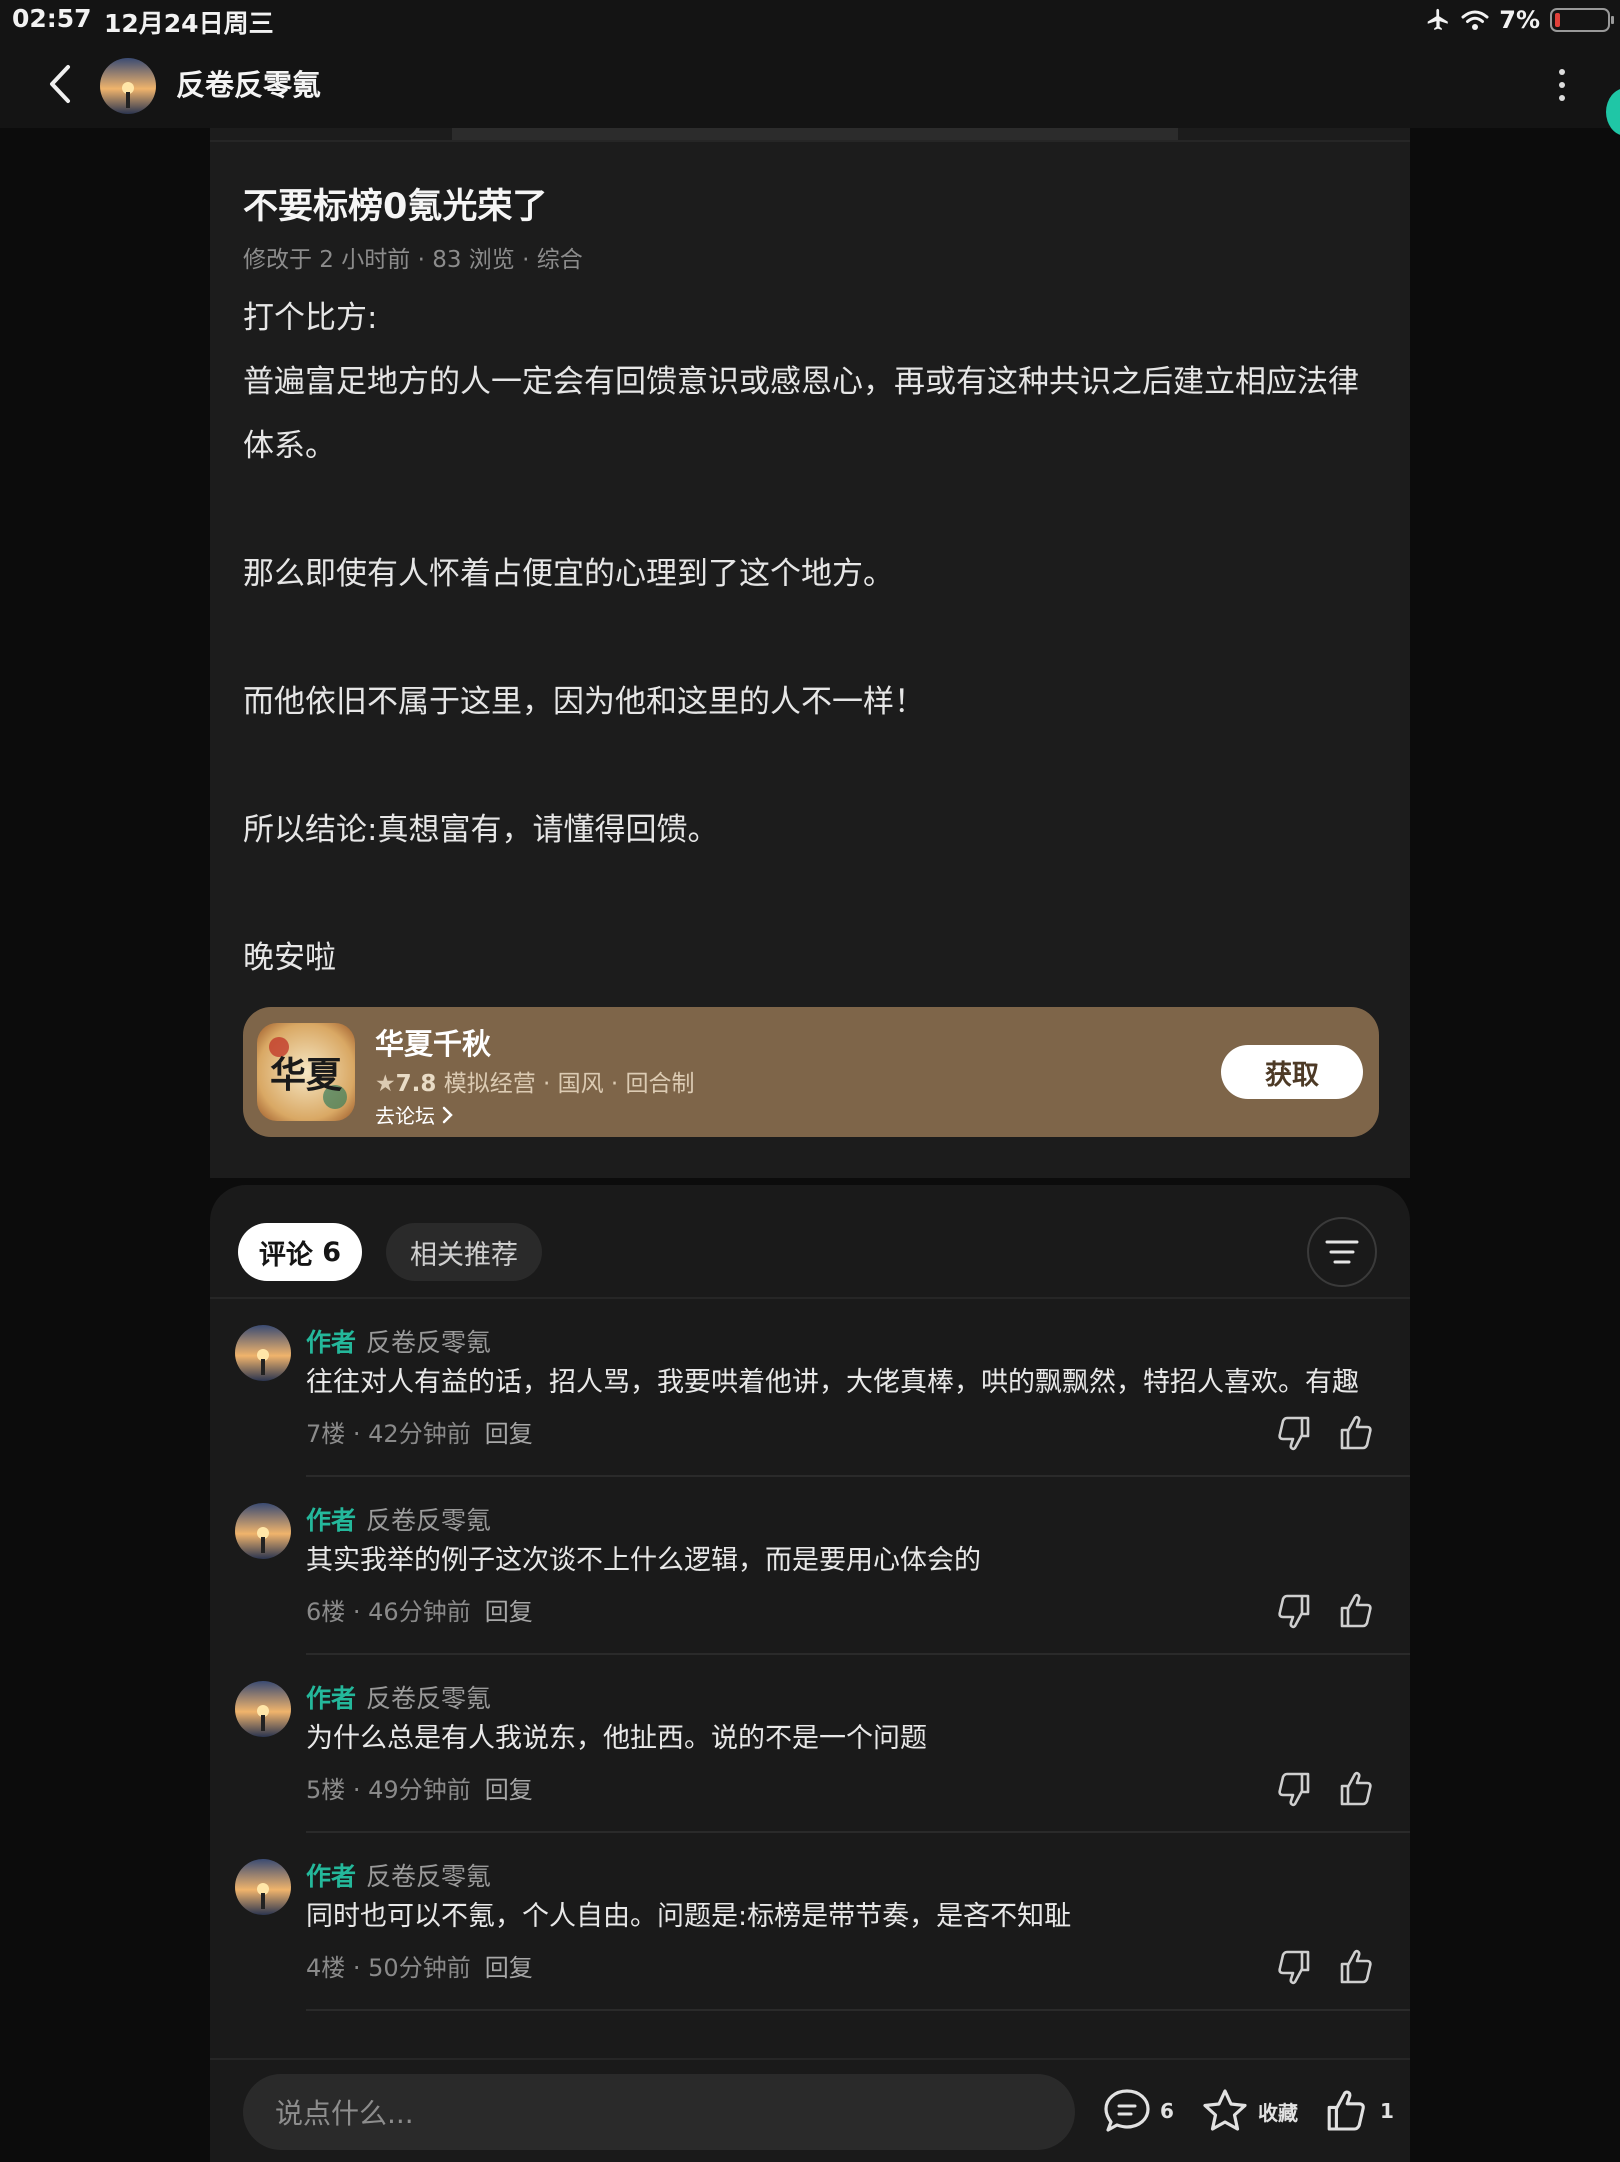 The width and height of the screenshot is (1620, 2162). I want to click on comment-meta: 6楼 · 46分钟前 回复, so click(419, 1609).